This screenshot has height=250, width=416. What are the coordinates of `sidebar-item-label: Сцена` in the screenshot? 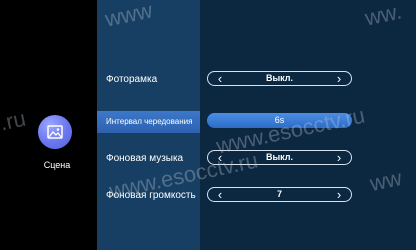 It's located at (57, 165).